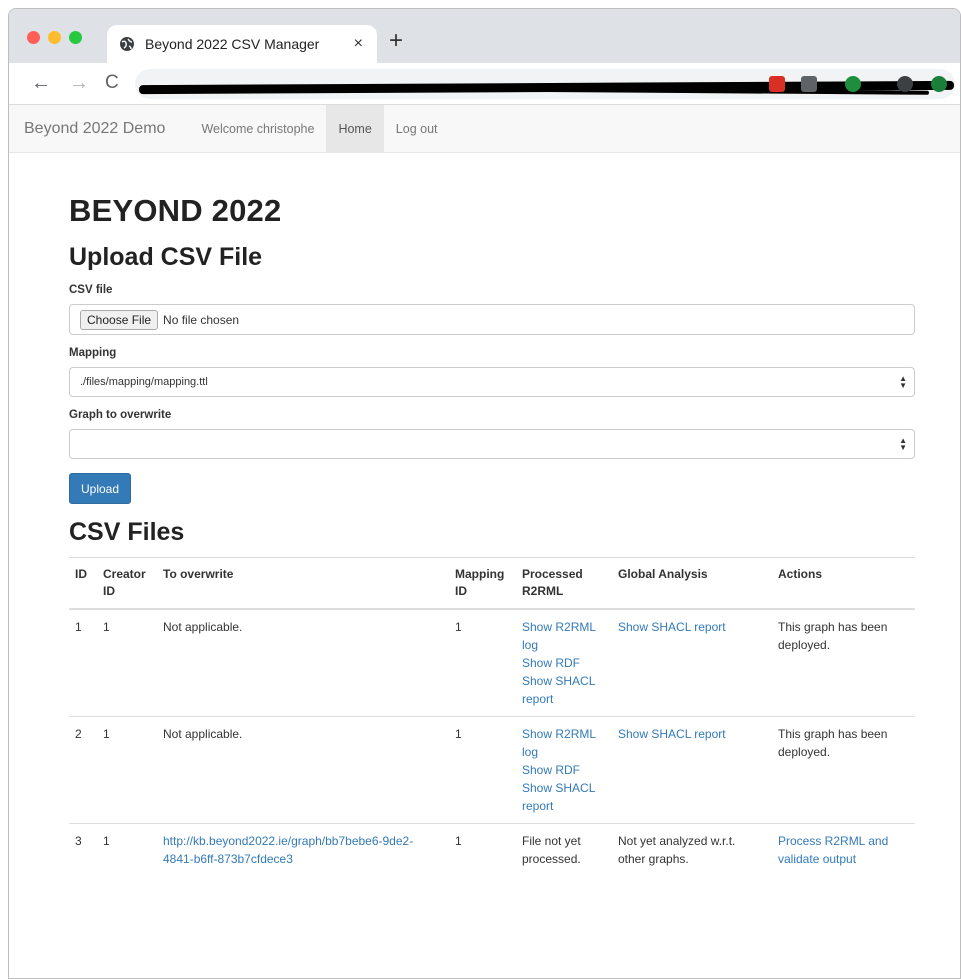 The height and width of the screenshot is (979, 961). I want to click on reload-icon: C, so click(112, 83).